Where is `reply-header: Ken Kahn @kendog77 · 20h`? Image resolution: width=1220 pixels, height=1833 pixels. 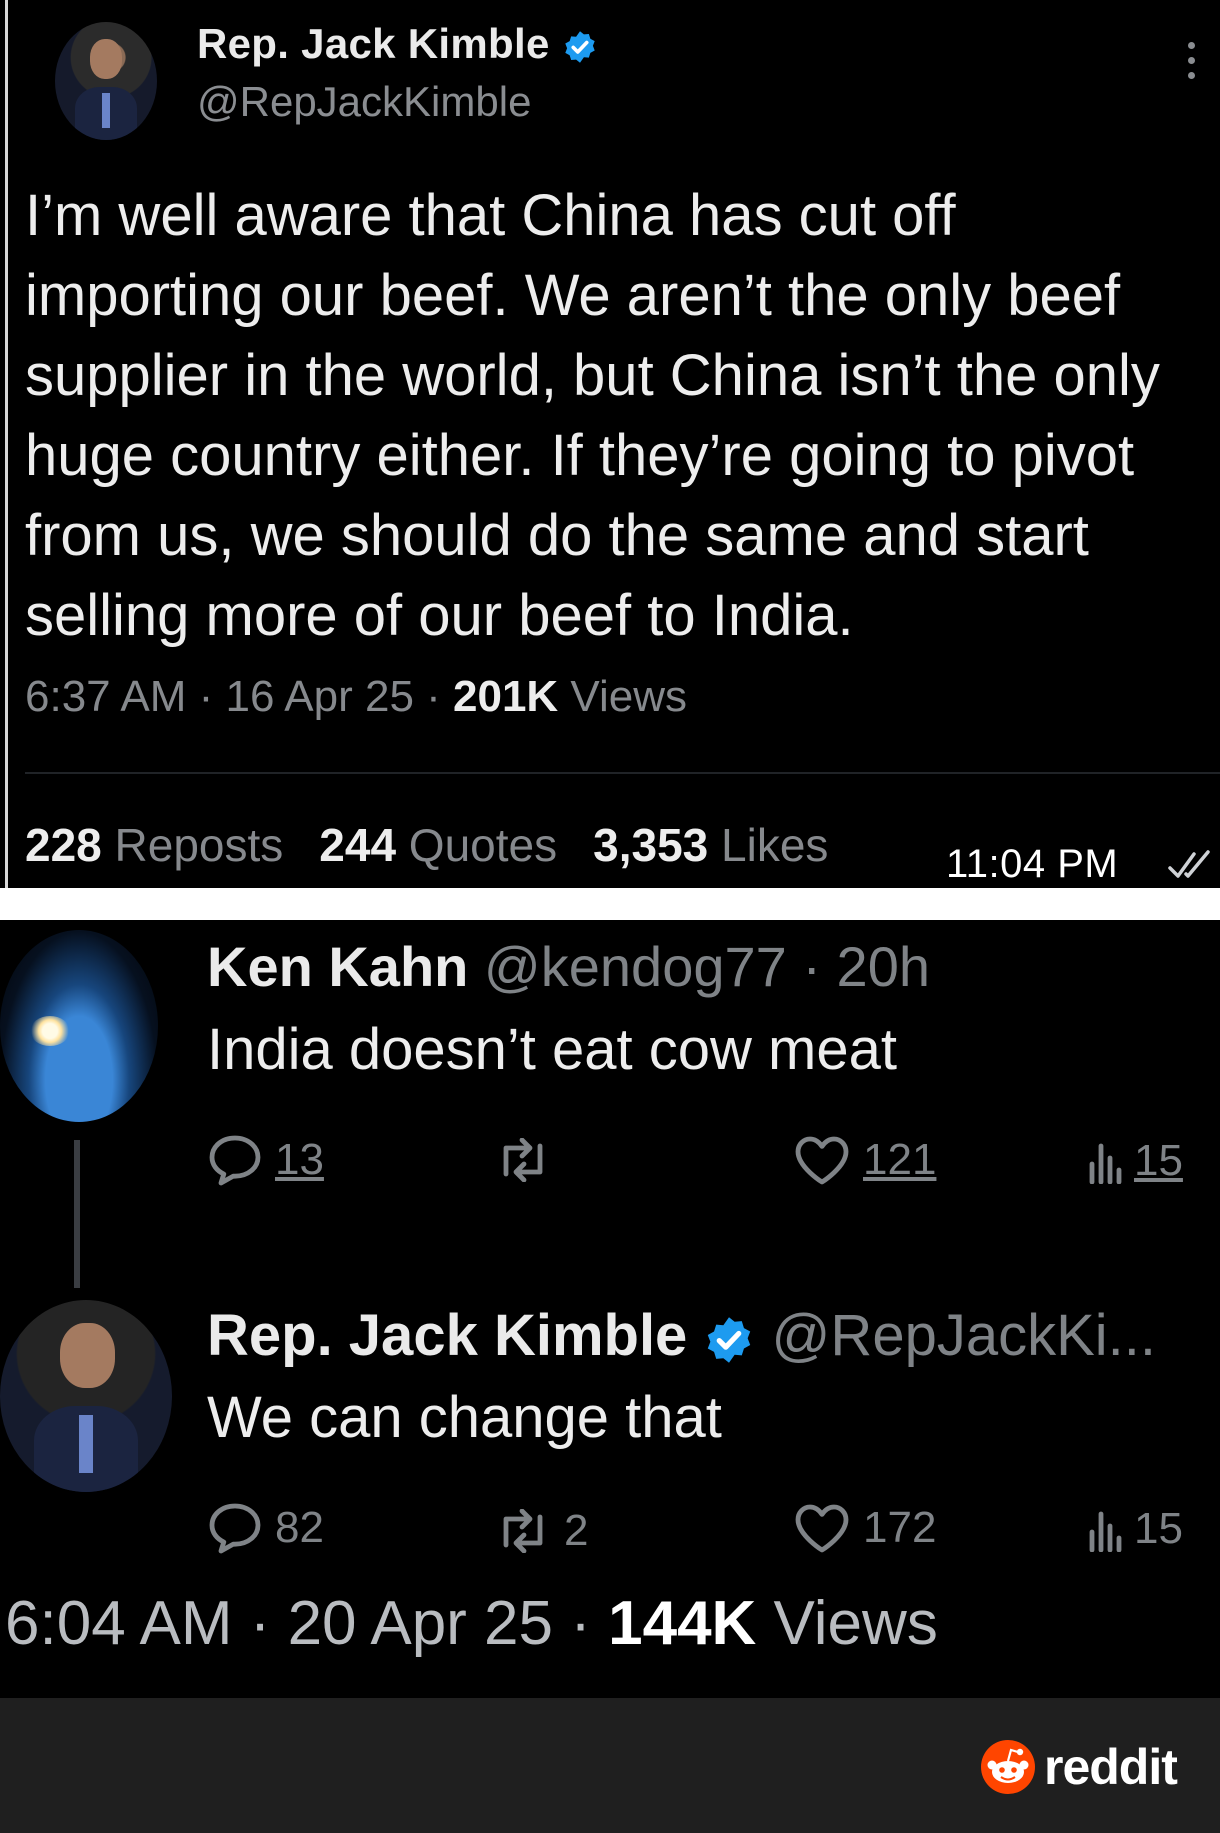
reply-header: Ken Kahn @kendog77 · 20h is located at coordinates (568, 966).